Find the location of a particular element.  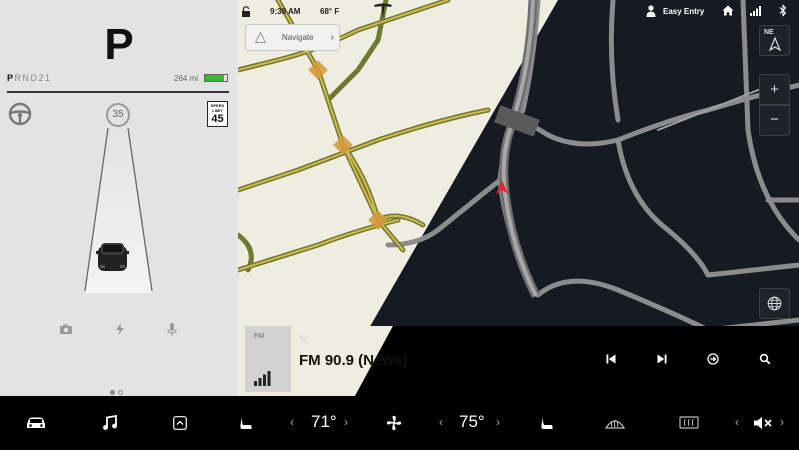

app-launcher-icon is located at coordinates (180, 423).